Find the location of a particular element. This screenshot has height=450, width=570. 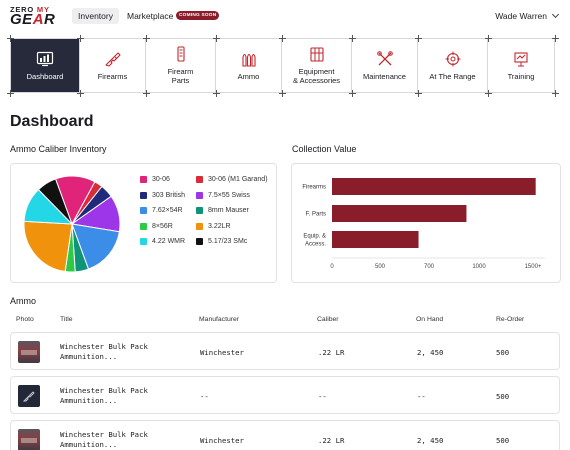

ammo-on-hand: 2, 450 is located at coordinates (430, 352).